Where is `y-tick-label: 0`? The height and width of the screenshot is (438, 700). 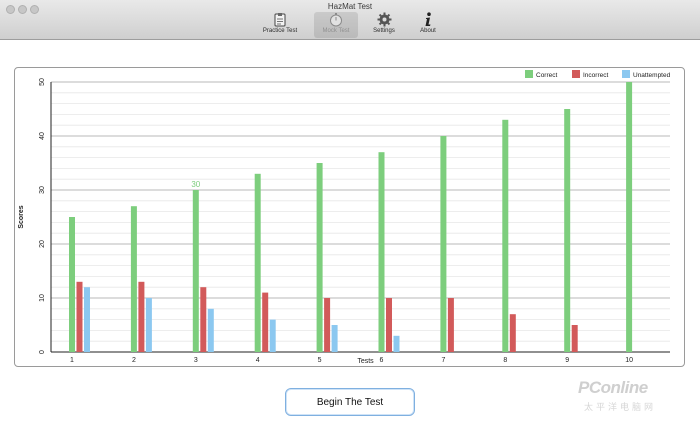
y-tick-label: 0 is located at coordinates (42, 352).